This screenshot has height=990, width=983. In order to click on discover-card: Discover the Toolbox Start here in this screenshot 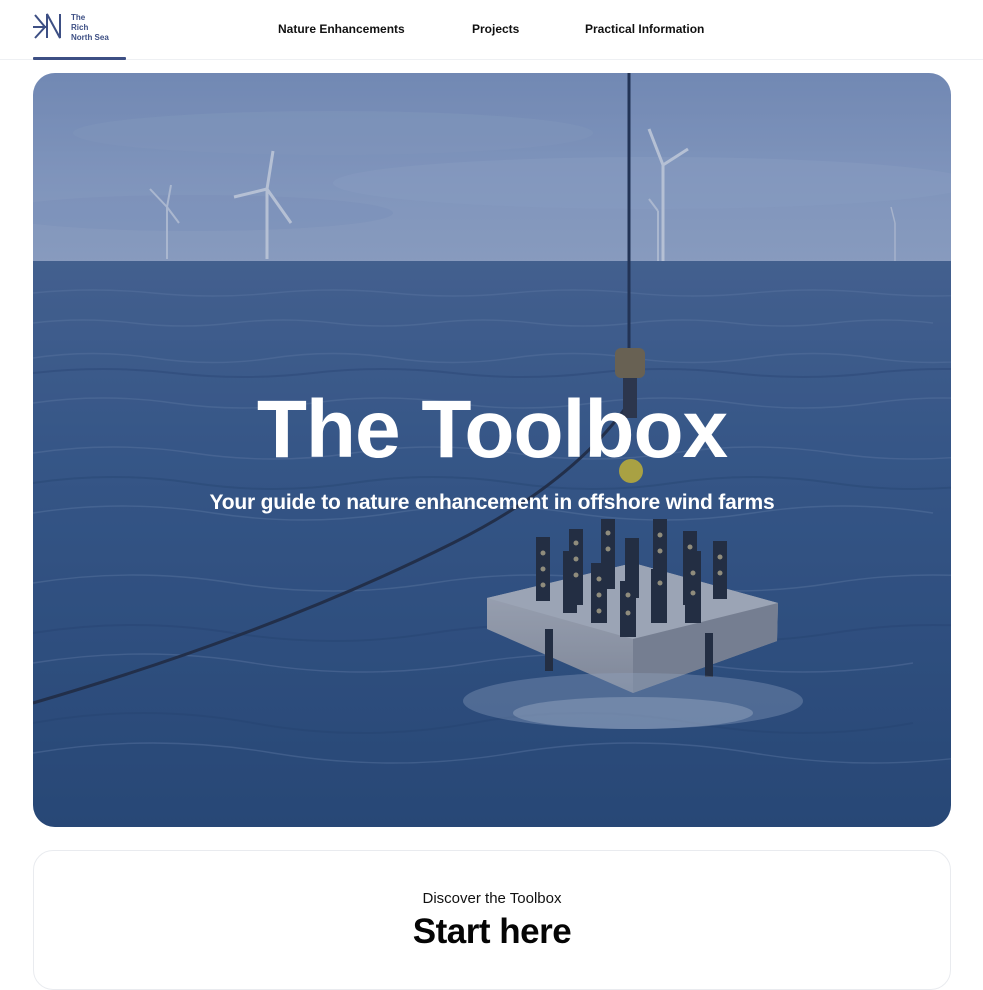, I will do `click(492, 920)`.